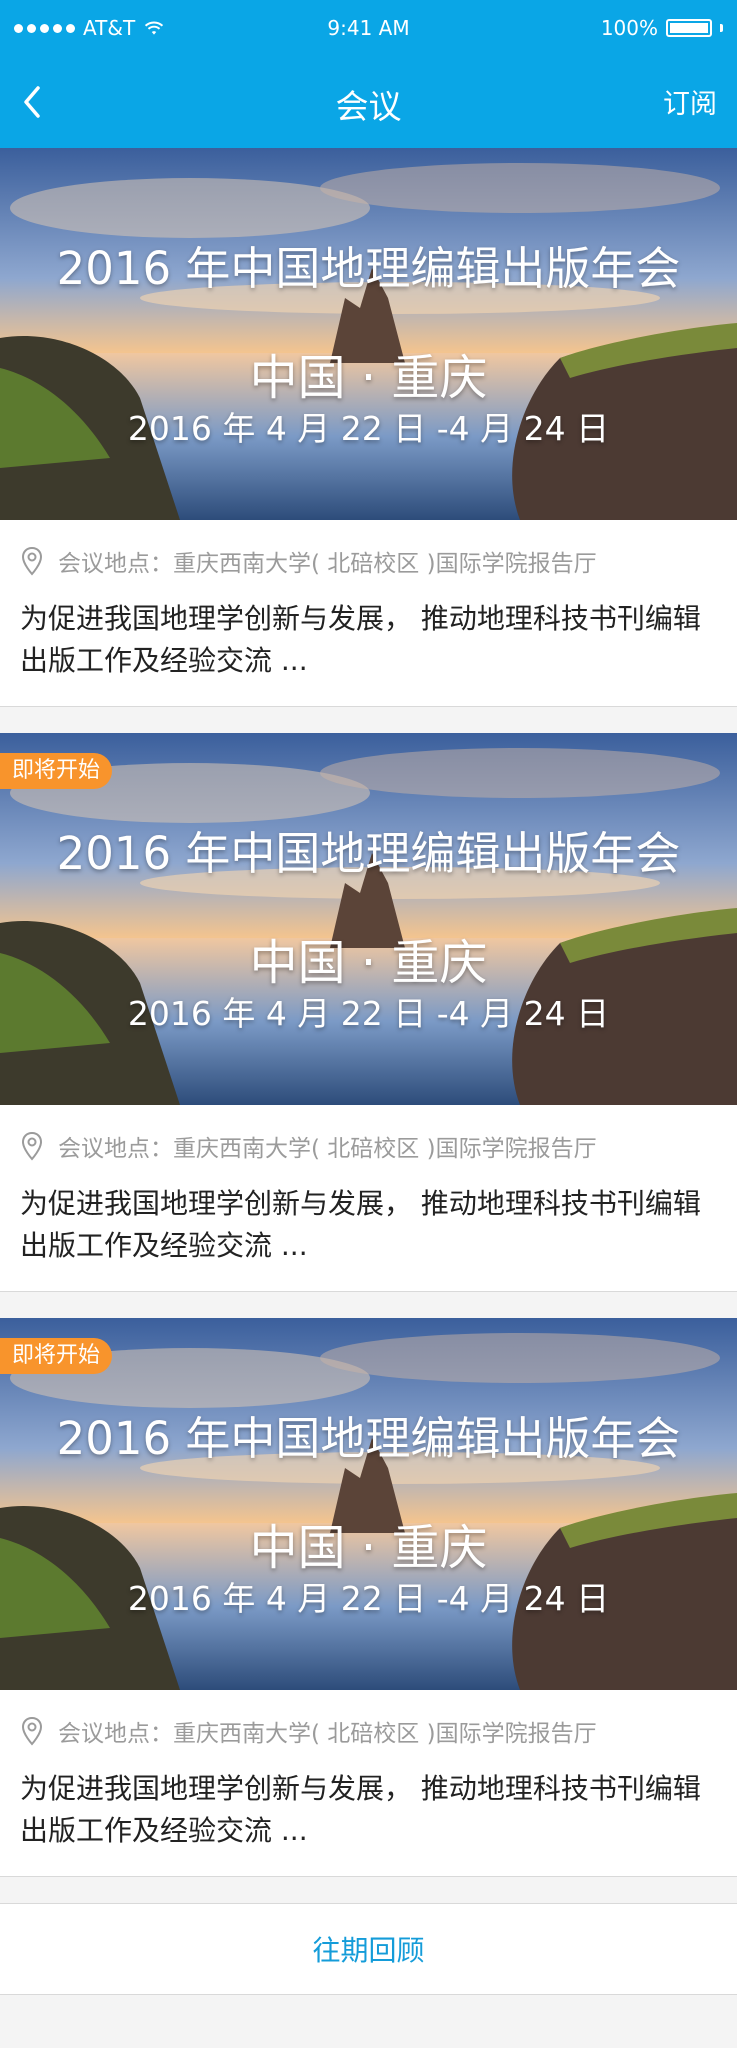  I want to click on top-bar: AT&T 9:41 AM 100% 会议 订阅, so click(368, 74).